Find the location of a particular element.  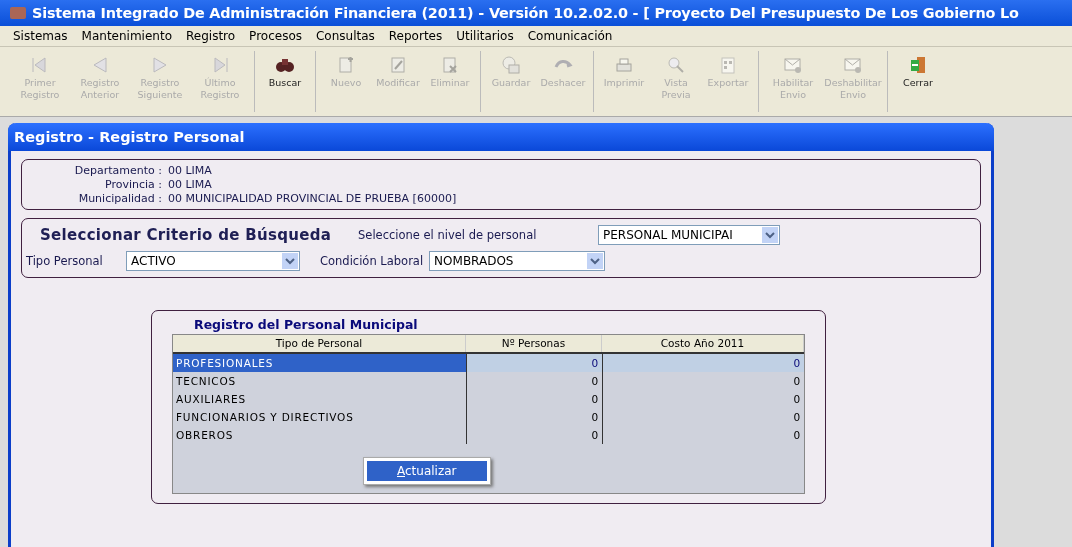

exit-door-icon is located at coordinates (918, 65).